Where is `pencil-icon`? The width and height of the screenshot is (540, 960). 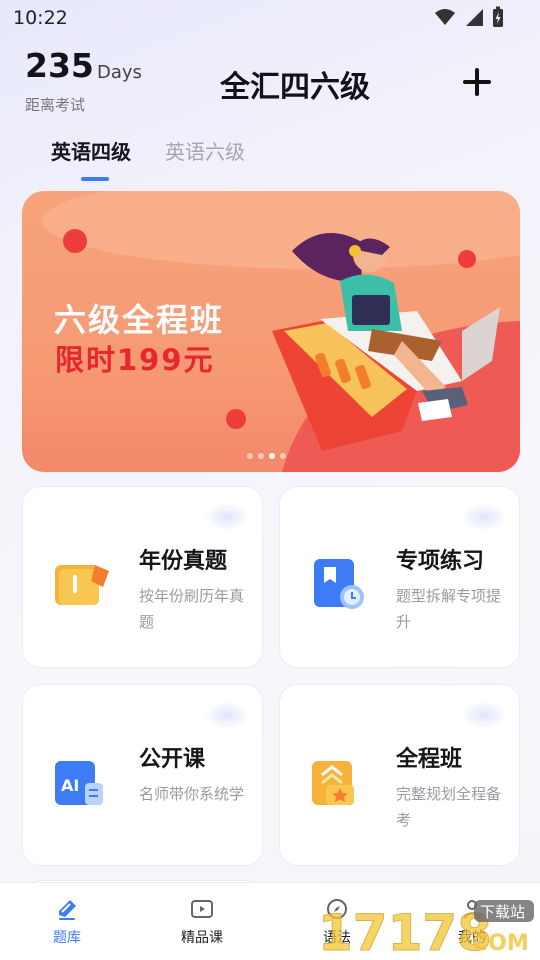 pencil-icon is located at coordinates (67, 910).